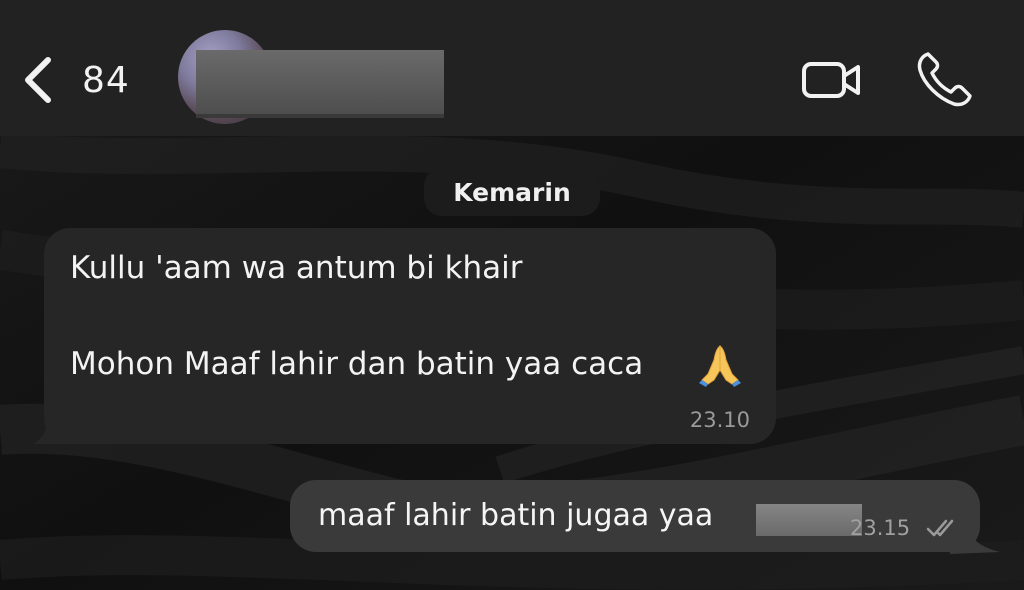 Image resolution: width=1024 pixels, height=590 pixels. Describe the element at coordinates (106, 80) in the screenshot. I see `unread-count: 84` at that location.